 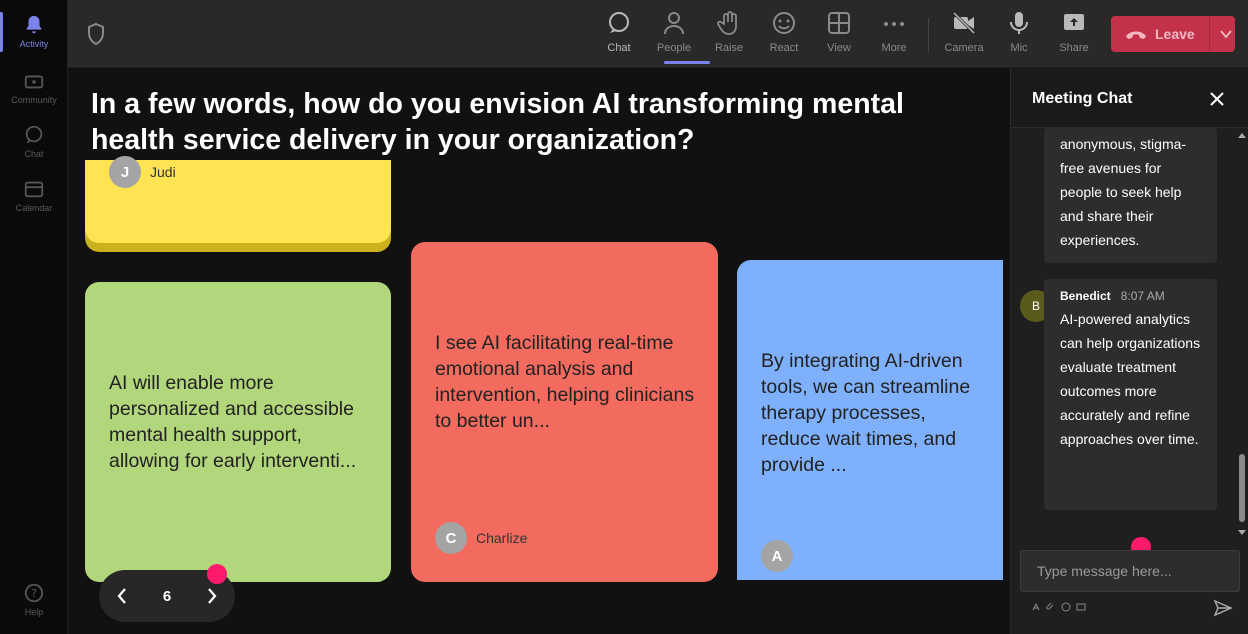 I want to click on chevron-right-icon, so click(x=212, y=596).